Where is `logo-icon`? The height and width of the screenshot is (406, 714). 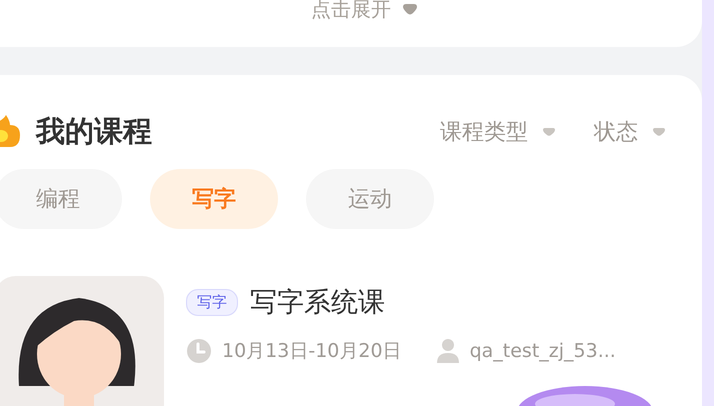 logo-icon is located at coordinates (11, 132).